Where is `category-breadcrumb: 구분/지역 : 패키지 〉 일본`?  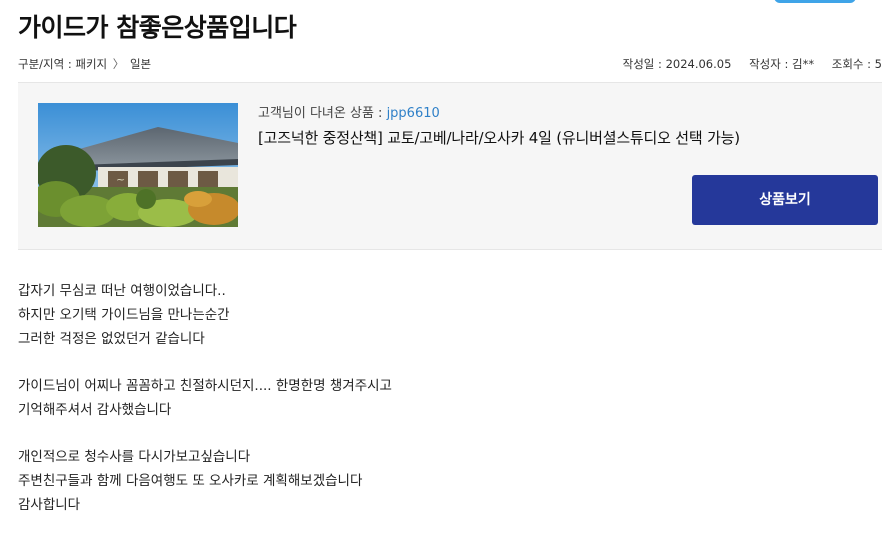 category-breadcrumb: 구분/지역 : 패키지 〉 일본 is located at coordinates (84, 64).